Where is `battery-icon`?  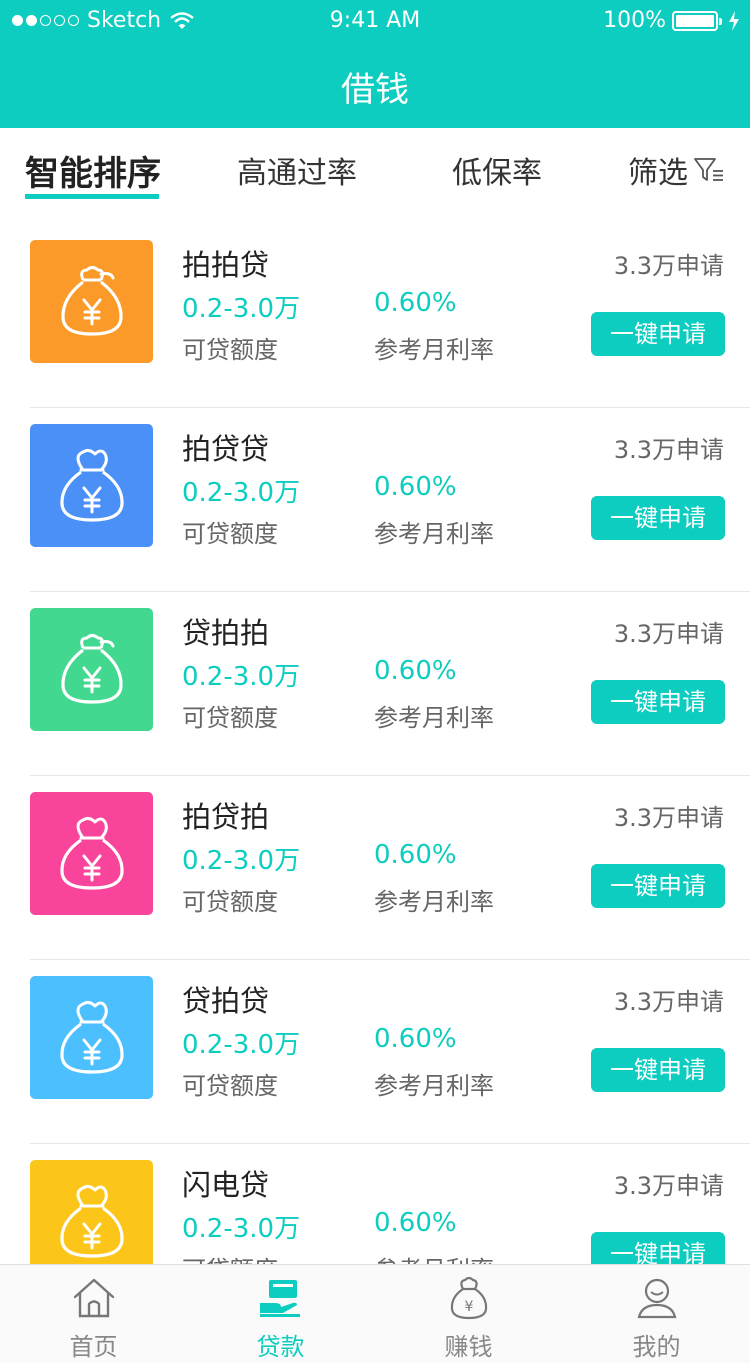 battery-icon is located at coordinates (697, 20).